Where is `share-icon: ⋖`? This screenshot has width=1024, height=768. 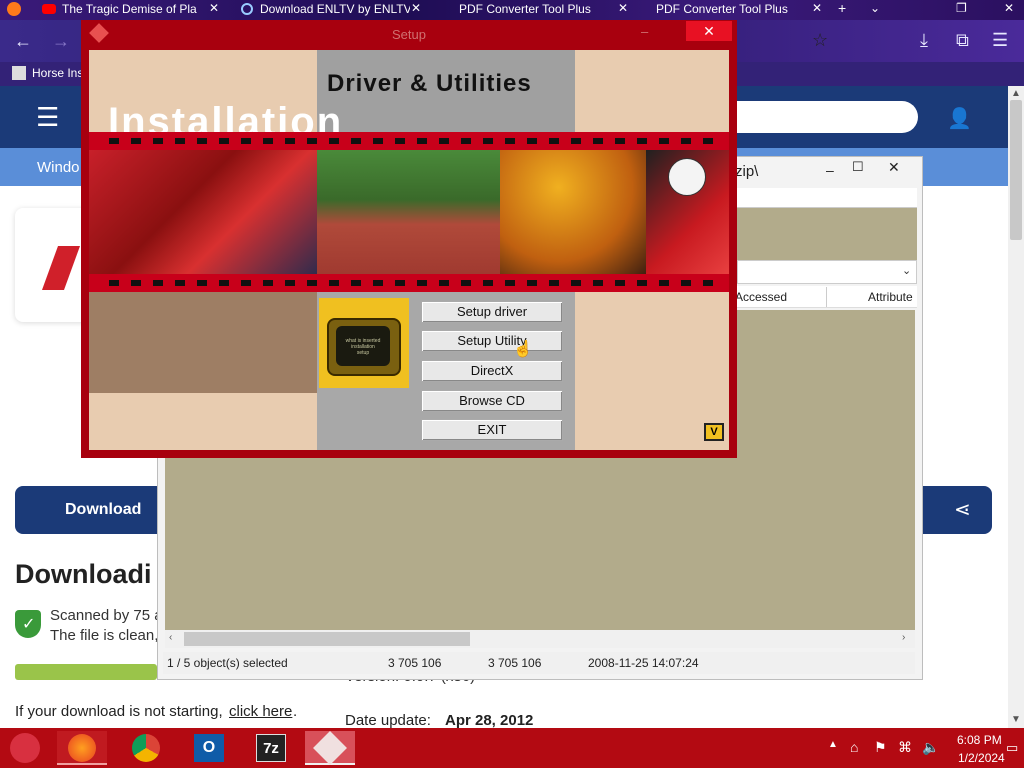 share-icon: ⋖ is located at coordinates (962, 510).